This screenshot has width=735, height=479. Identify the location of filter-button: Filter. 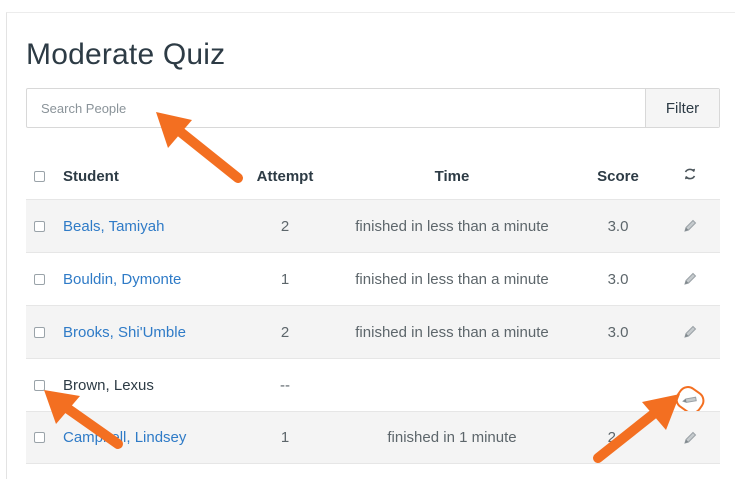
(682, 108).